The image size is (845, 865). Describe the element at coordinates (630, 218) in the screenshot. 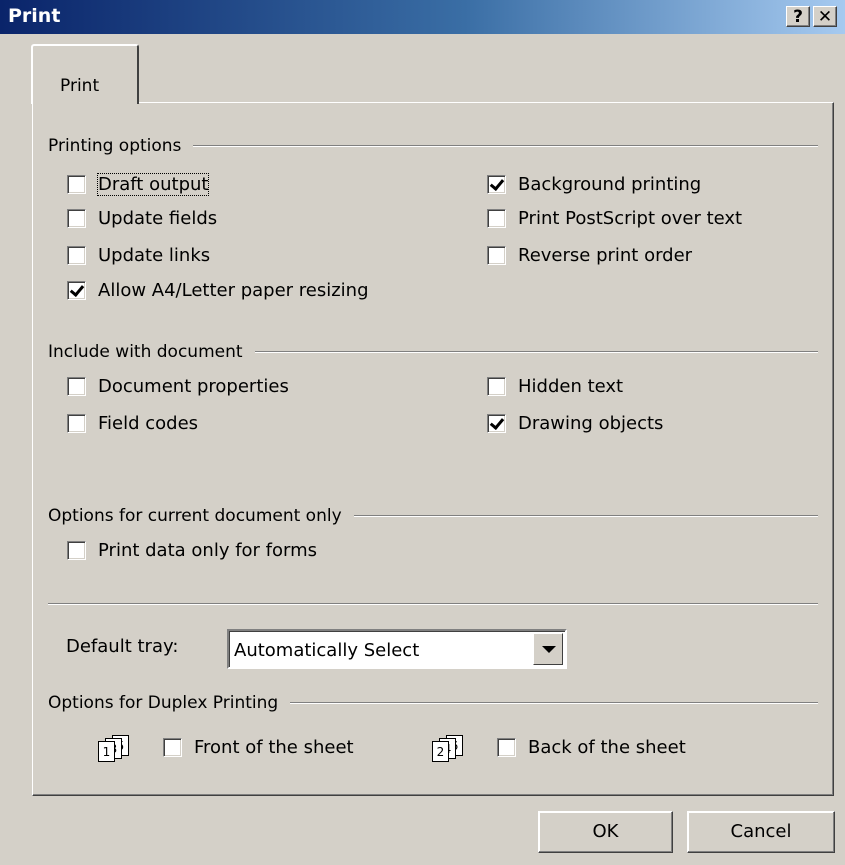

I see `checkbox-label: Print PostScript over text` at that location.